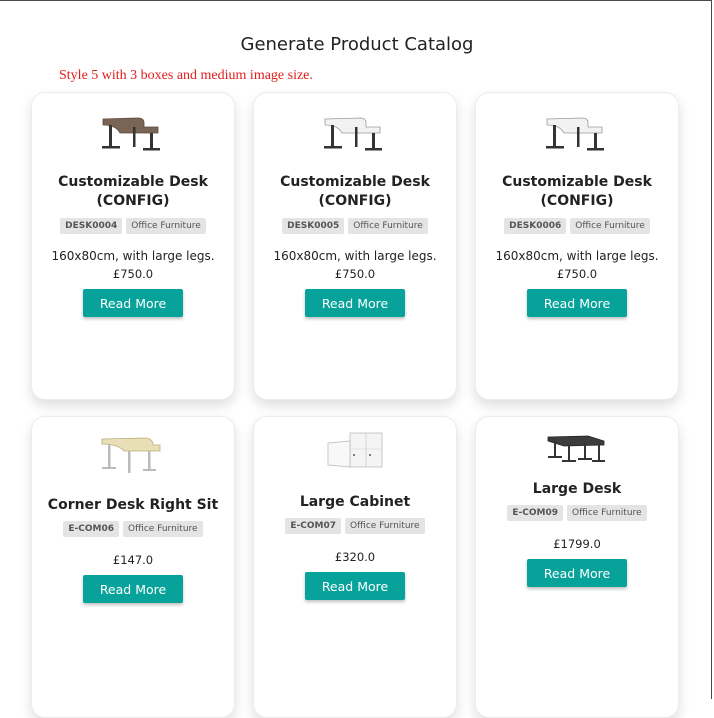 This screenshot has width=714, height=718. What do you see at coordinates (355, 502) in the screenshot?
I see `product-title: Large Cabinet` at bounding box center [355, 502].